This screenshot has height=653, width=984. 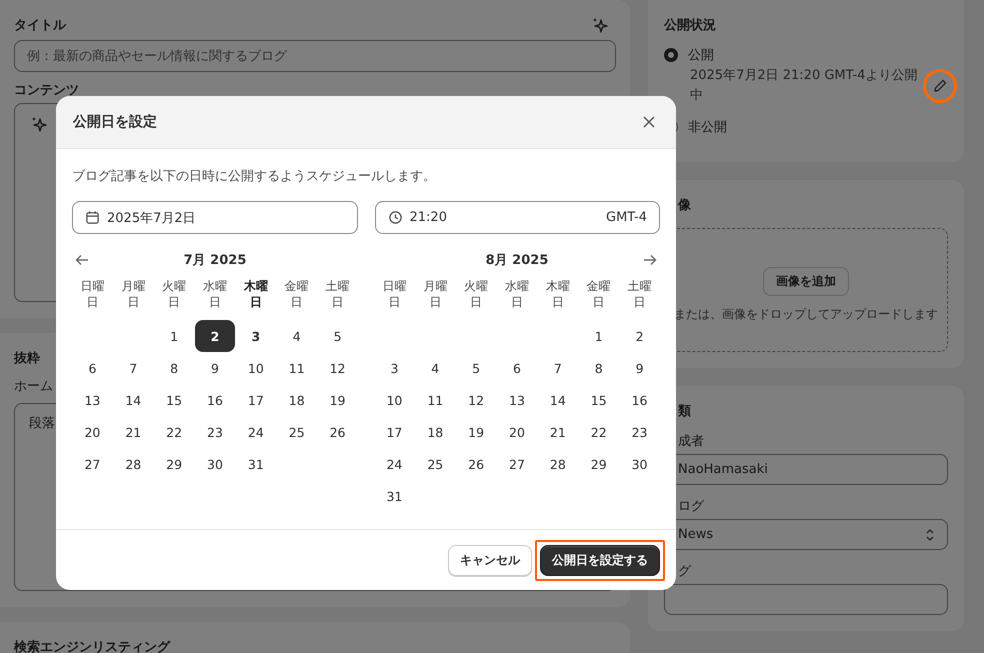 What do you see at coordinates (701, 55) in the screenshot?
I see `radio-label: 公開` at bounding box center [701, 55].